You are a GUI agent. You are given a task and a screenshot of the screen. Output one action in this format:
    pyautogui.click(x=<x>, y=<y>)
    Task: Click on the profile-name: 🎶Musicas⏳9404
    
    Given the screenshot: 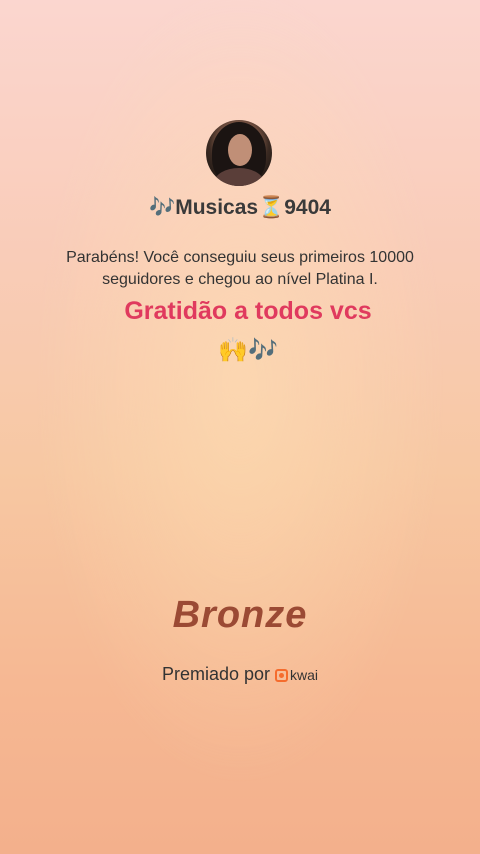 What is the action you would take?
    pyautogui.click(x=240, y=207)
    